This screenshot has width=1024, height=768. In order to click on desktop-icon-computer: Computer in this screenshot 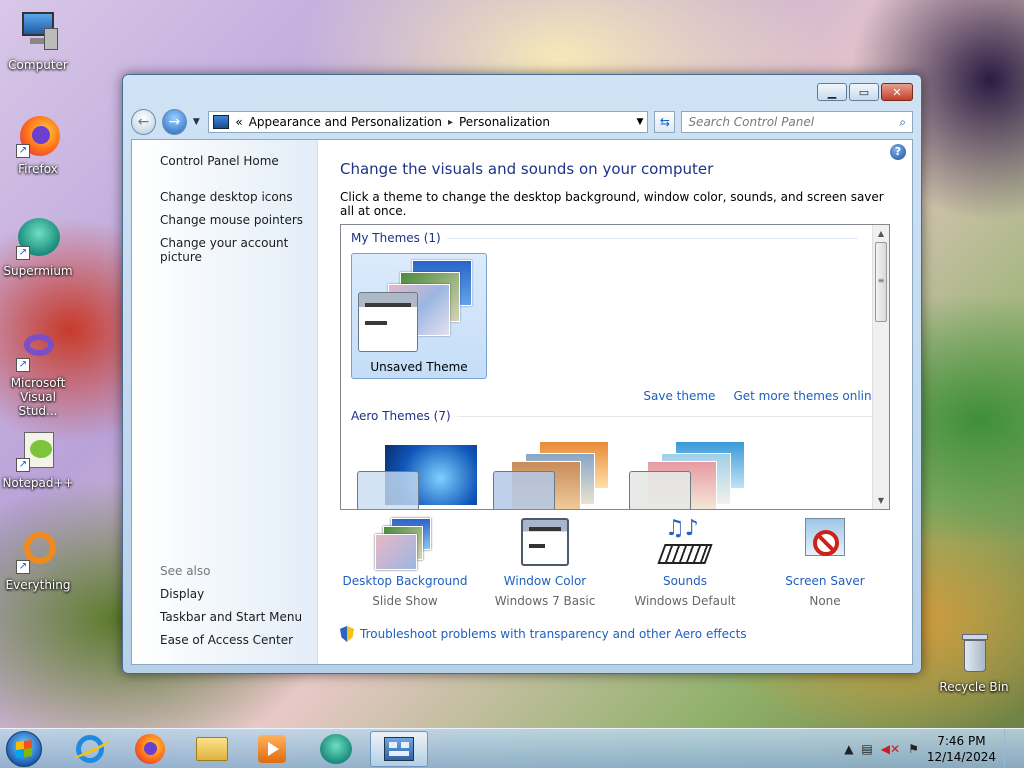, I will do `click(38, 41)`.